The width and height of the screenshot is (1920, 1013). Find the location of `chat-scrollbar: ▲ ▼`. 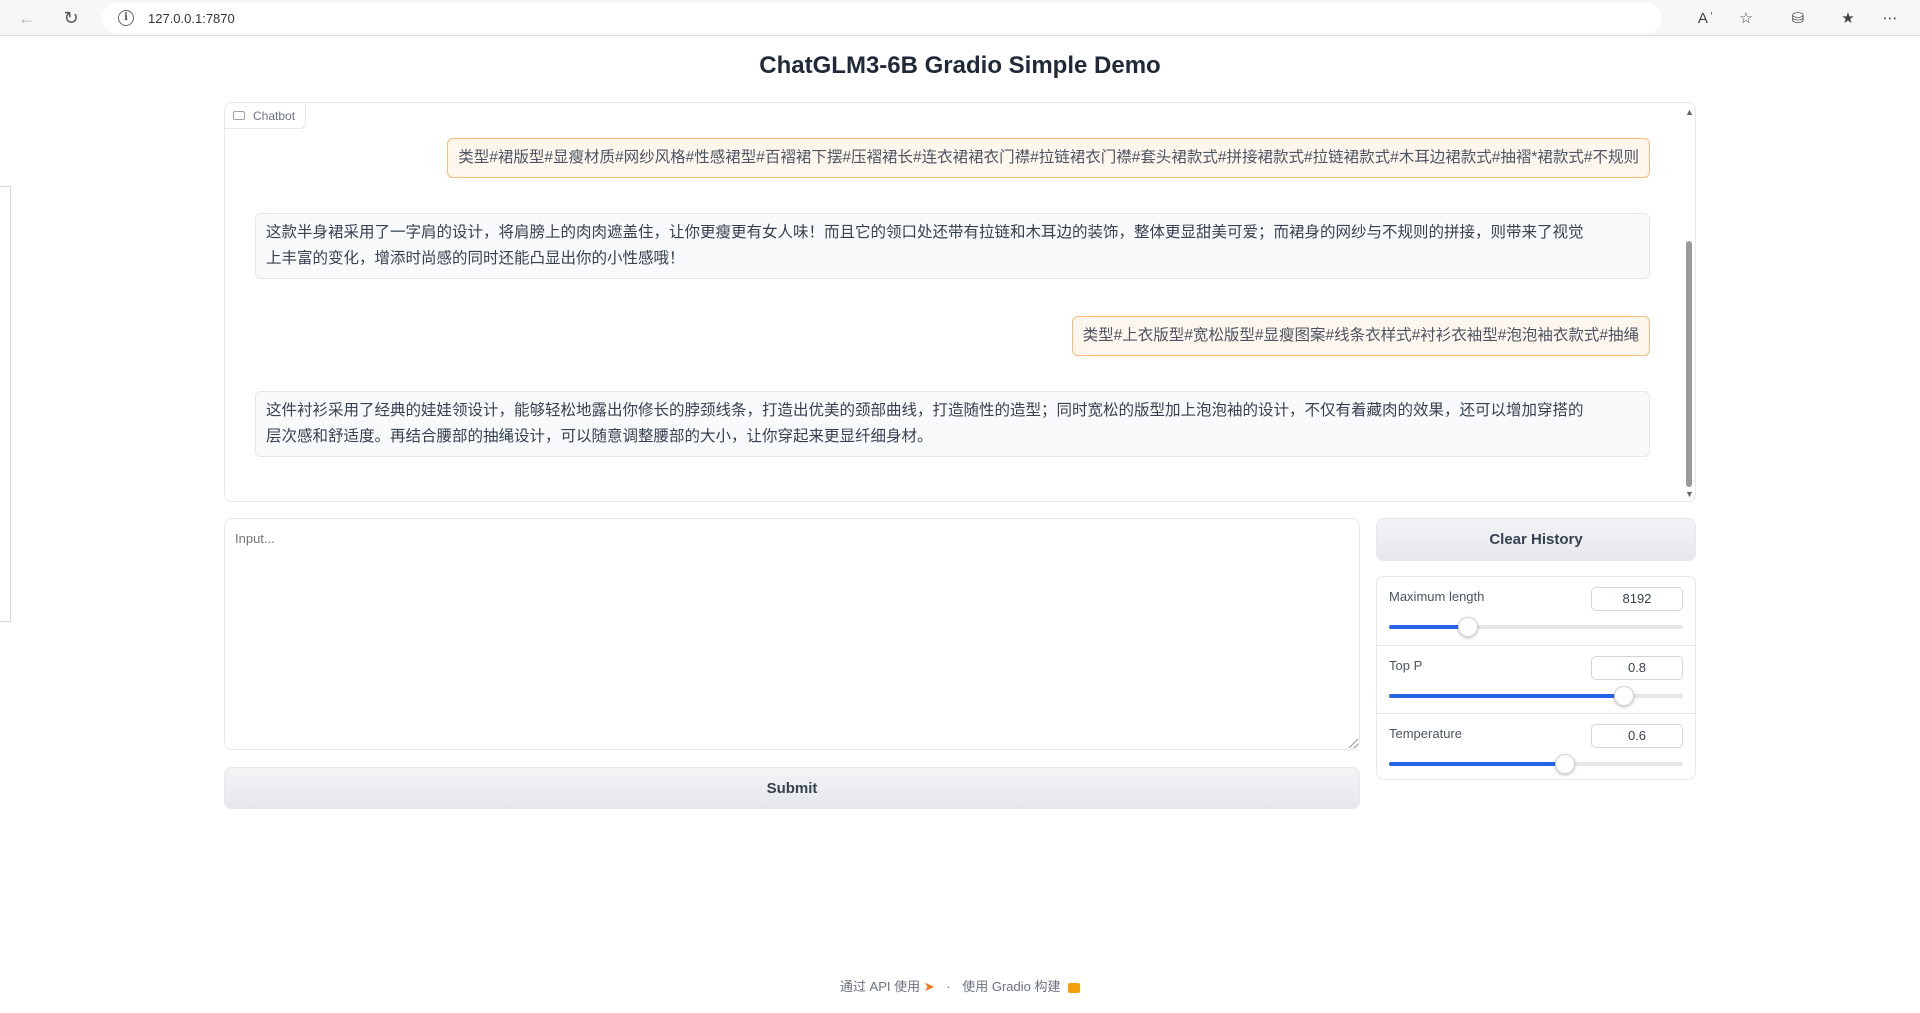

chat-scrollbar: ▲ ▼ is located at coordinates (1689, 303).